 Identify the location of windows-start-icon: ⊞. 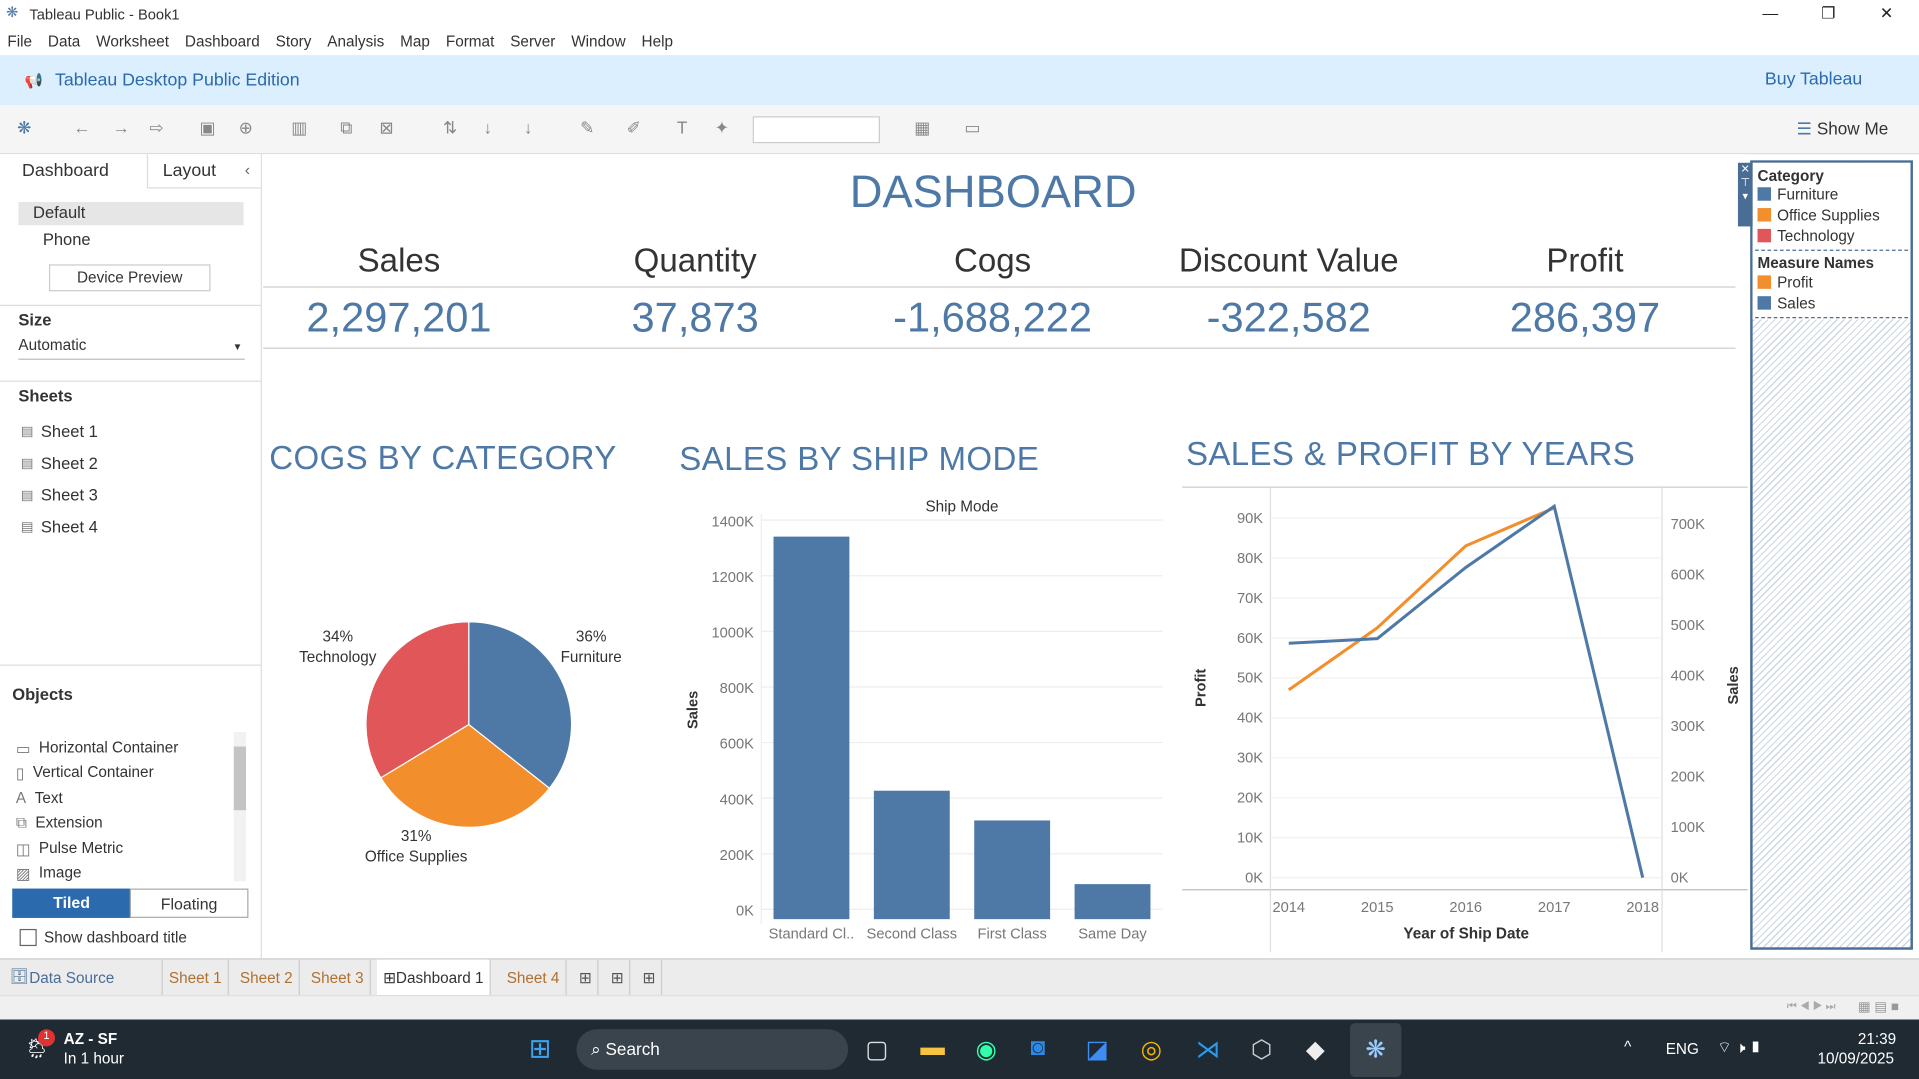
(540, 1049).